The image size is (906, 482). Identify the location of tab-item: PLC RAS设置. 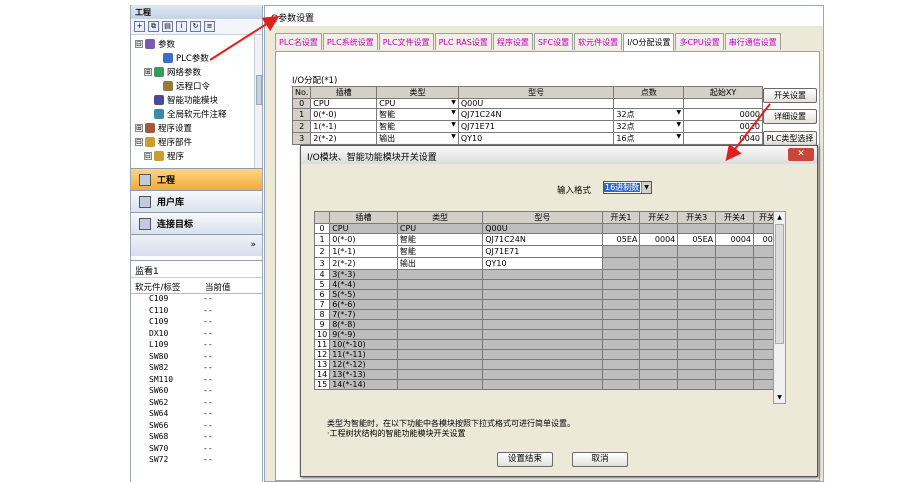
(463, 41).